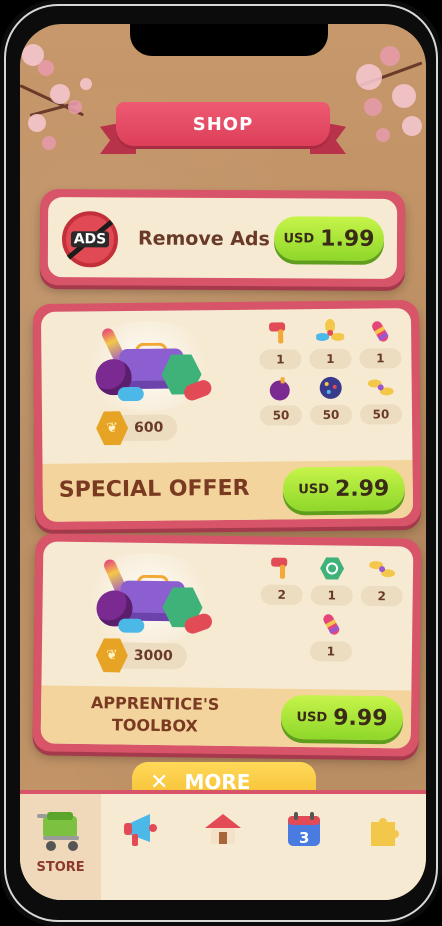 This screenshot has height=926, width=442. I want to click on coin-amount: ❦ 3000, so click(142, 655).